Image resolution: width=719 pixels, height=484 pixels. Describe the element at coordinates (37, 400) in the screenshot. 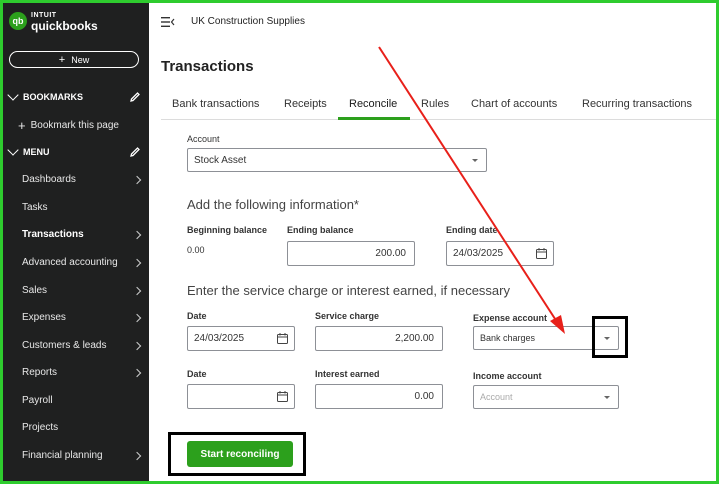

I see `sidebar-item-label: Payroll` at that location.